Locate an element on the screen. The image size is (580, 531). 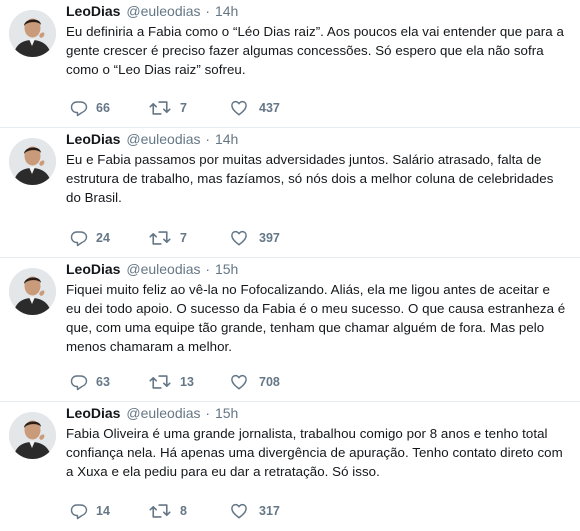
tweet-actions: 63 13 708 is located at coordinates (190, 382).